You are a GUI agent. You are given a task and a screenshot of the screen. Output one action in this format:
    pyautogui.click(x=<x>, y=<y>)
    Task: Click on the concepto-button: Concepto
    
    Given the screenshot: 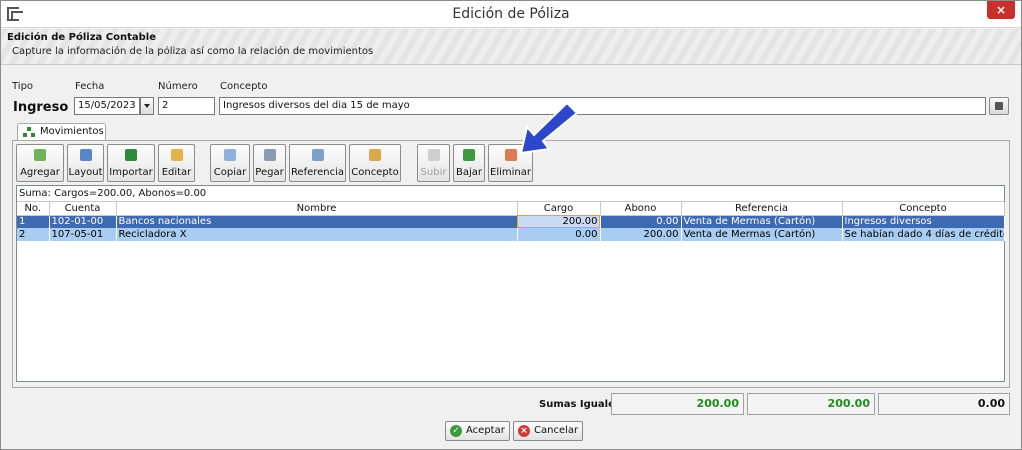 What is the action you would take?
    pyautogui.click(x=375, y=163)
    